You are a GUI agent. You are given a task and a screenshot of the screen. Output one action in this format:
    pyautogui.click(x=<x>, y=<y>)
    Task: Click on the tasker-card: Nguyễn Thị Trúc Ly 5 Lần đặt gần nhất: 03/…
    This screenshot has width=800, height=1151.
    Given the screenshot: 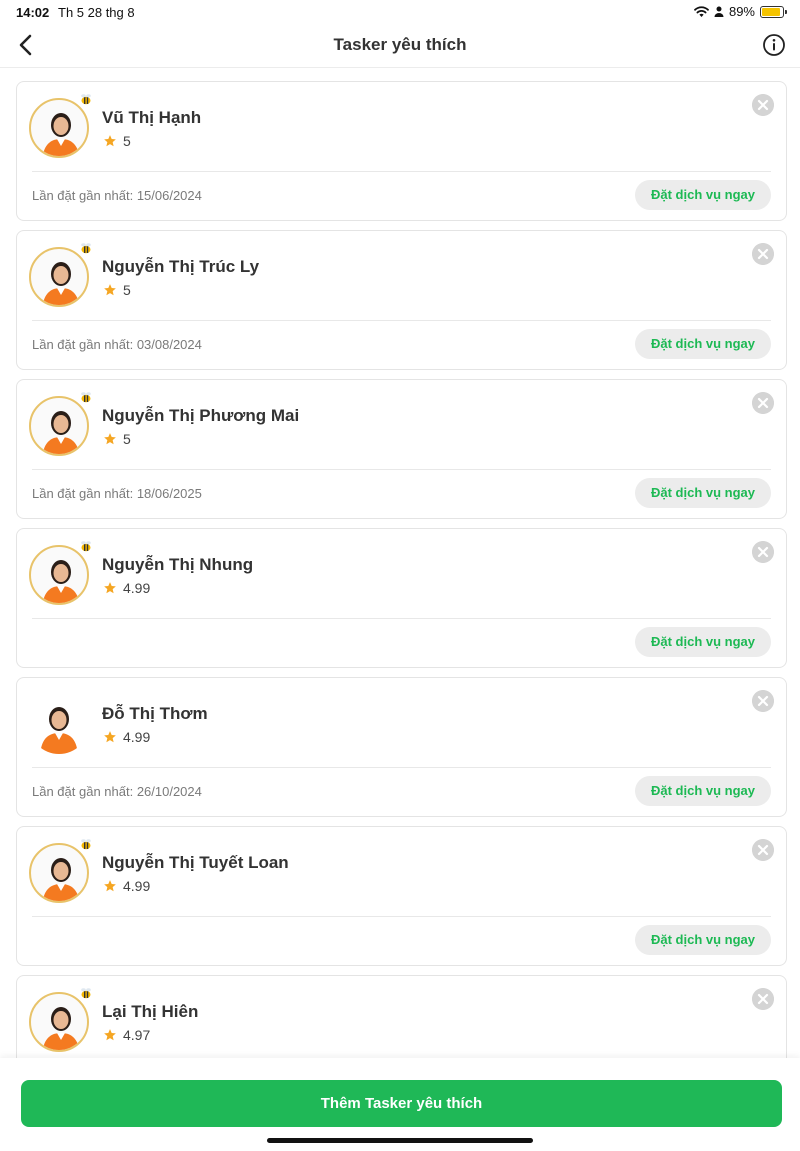 What is the action you would take?
    pyautogui.click(x=401, y=300)
    